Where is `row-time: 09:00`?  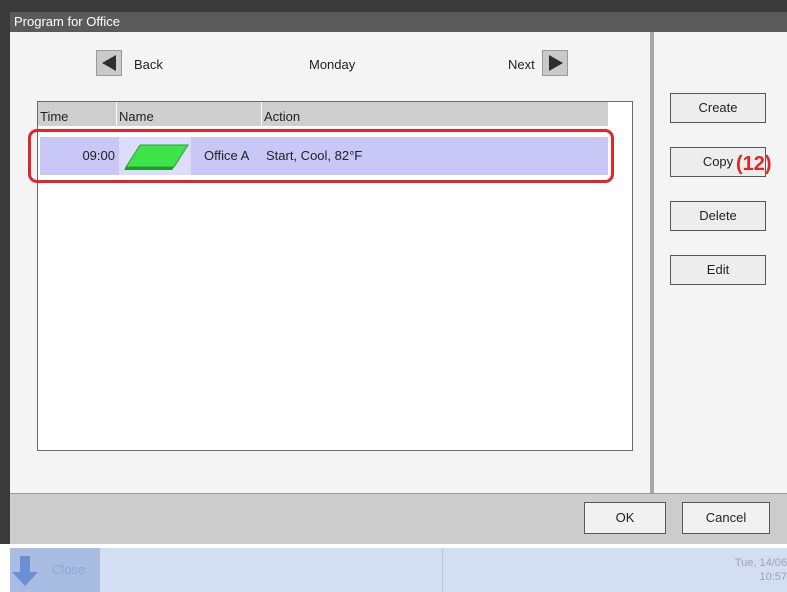
row-time: 09:00 is located at coordinates (98, 155).